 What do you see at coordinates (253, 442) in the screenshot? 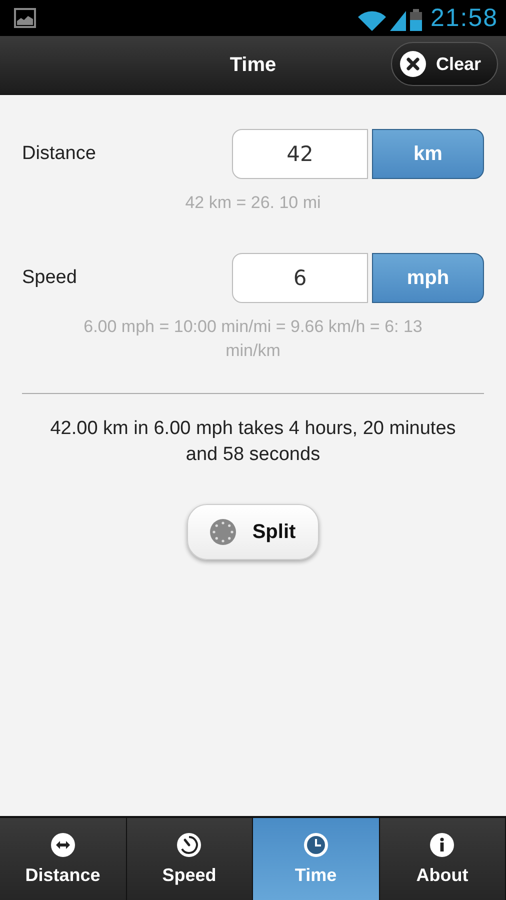
I see `result-text: 42.00 km in 6.00 mph takes 4 hours, 20 minutes and 58 seconds` at bounding box center [253, 442].